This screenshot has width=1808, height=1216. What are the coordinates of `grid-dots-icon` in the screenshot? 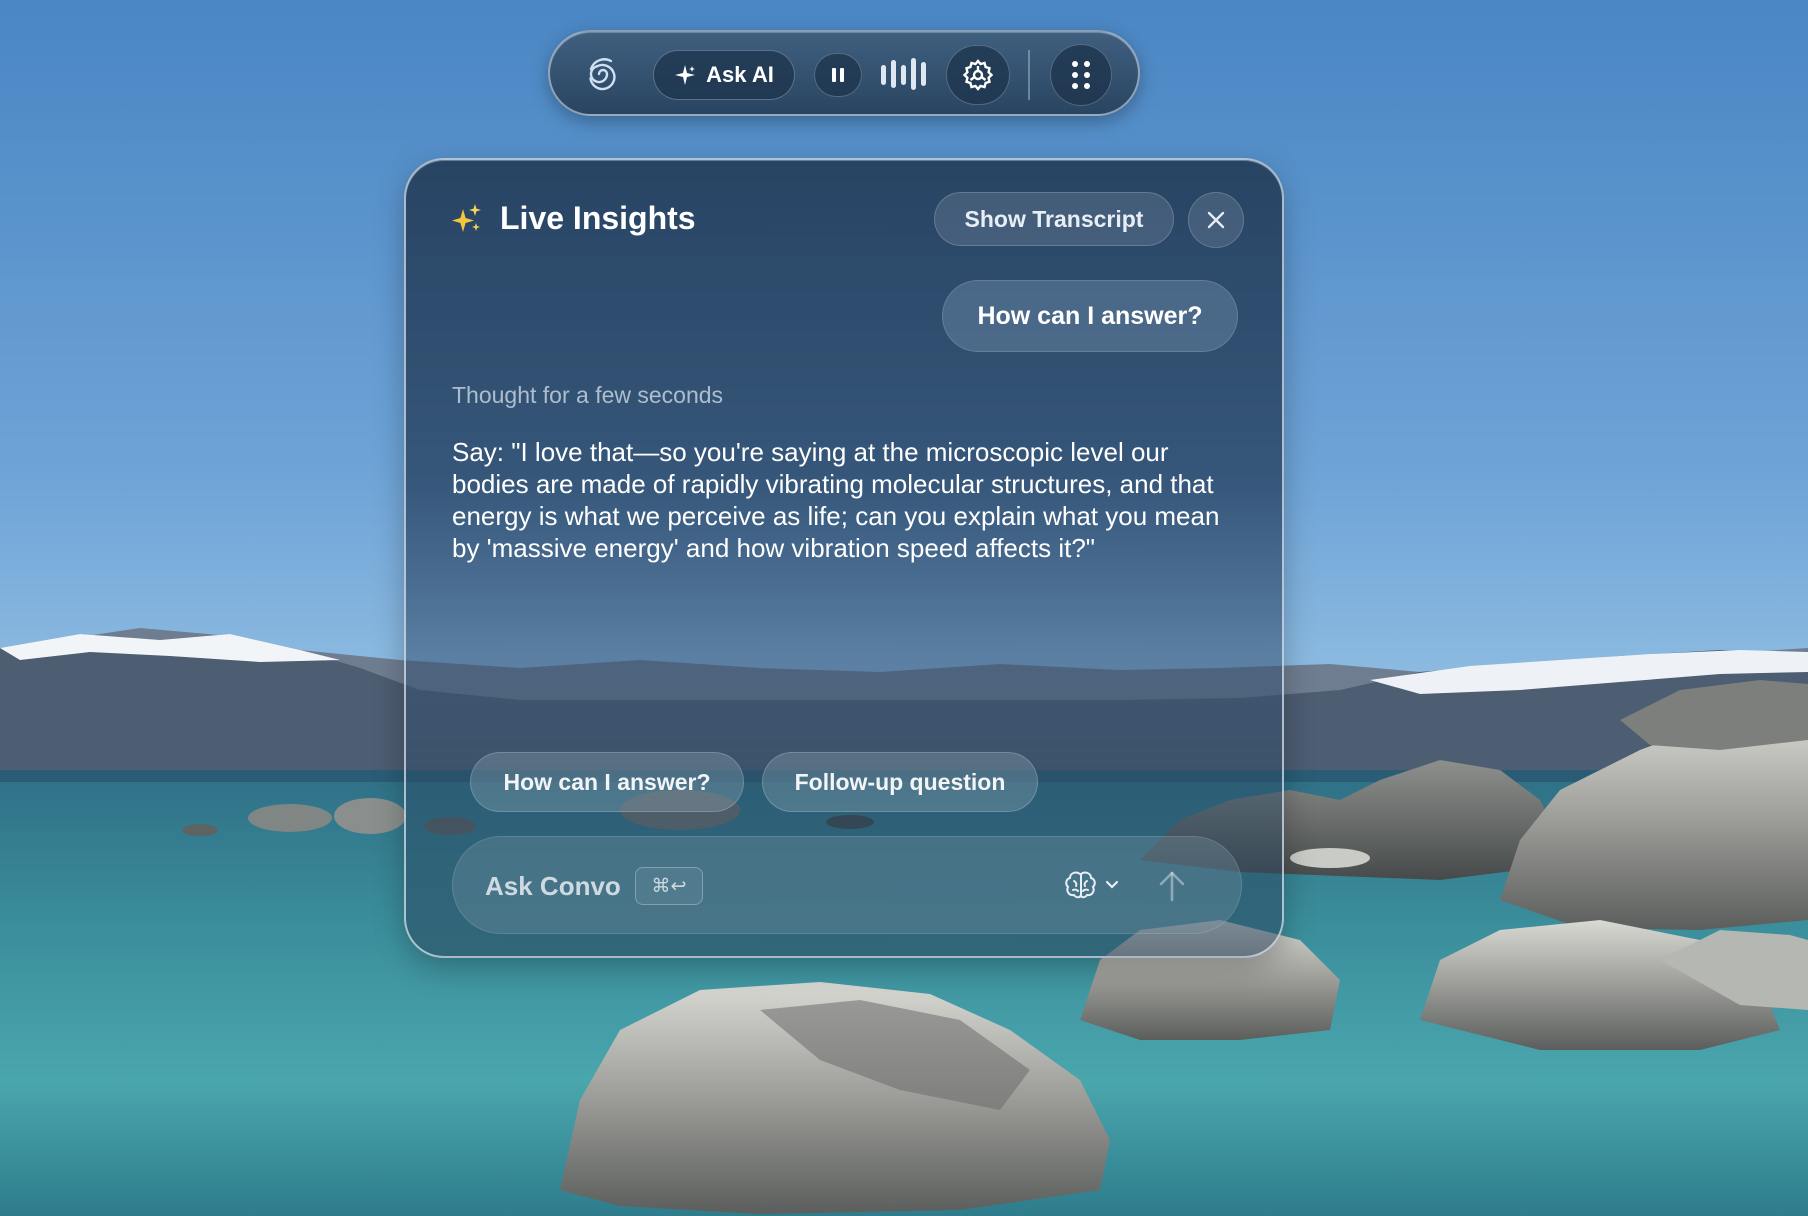 It's located at (1081, 75).